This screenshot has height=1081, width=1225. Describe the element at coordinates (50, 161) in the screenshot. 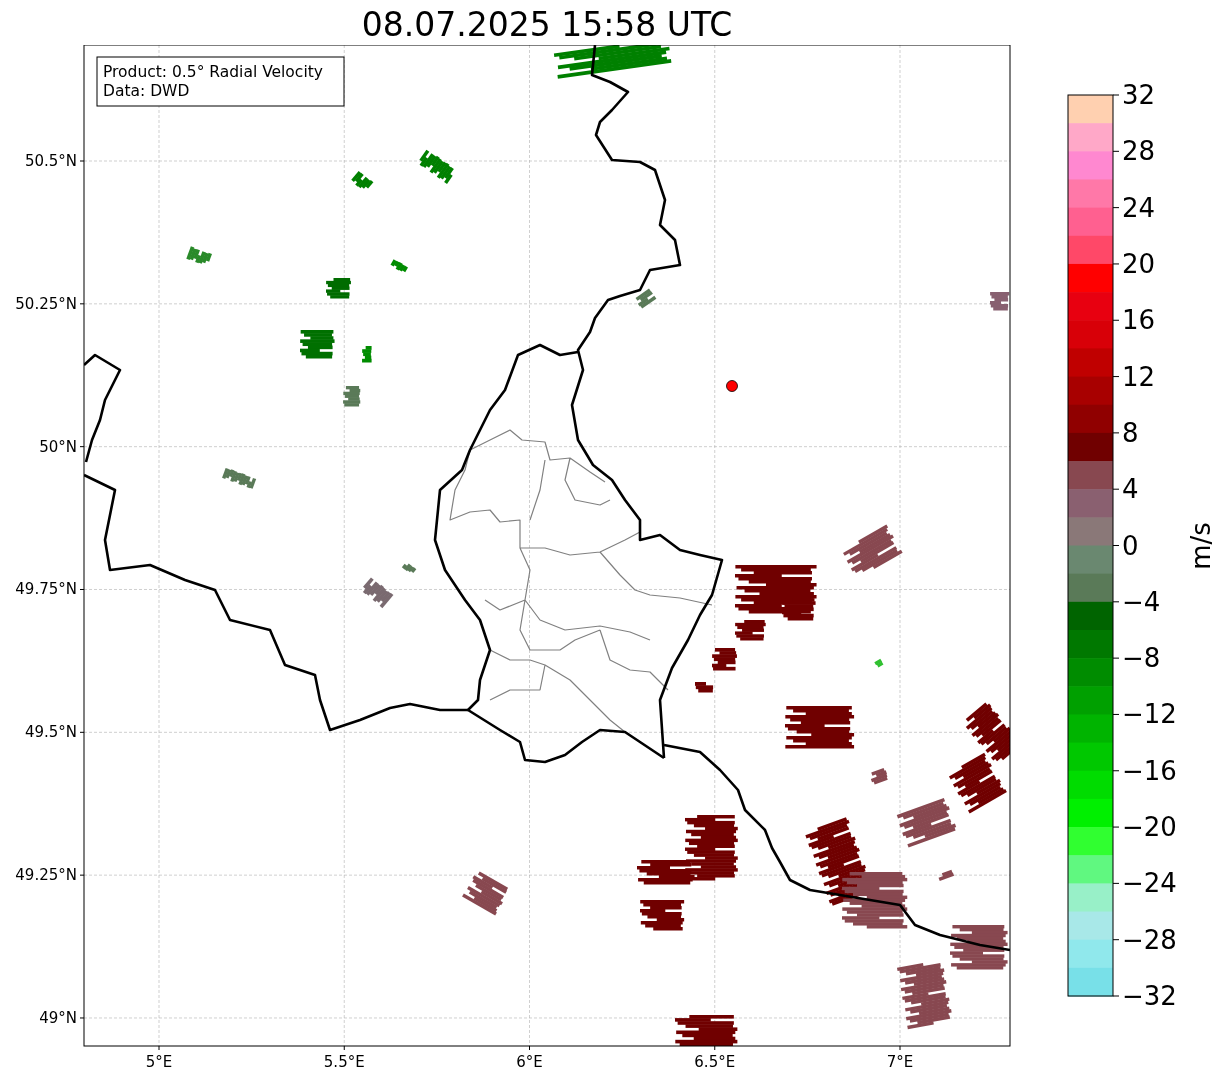

I see `latitude-tick-label: 50.5°N` at that location.